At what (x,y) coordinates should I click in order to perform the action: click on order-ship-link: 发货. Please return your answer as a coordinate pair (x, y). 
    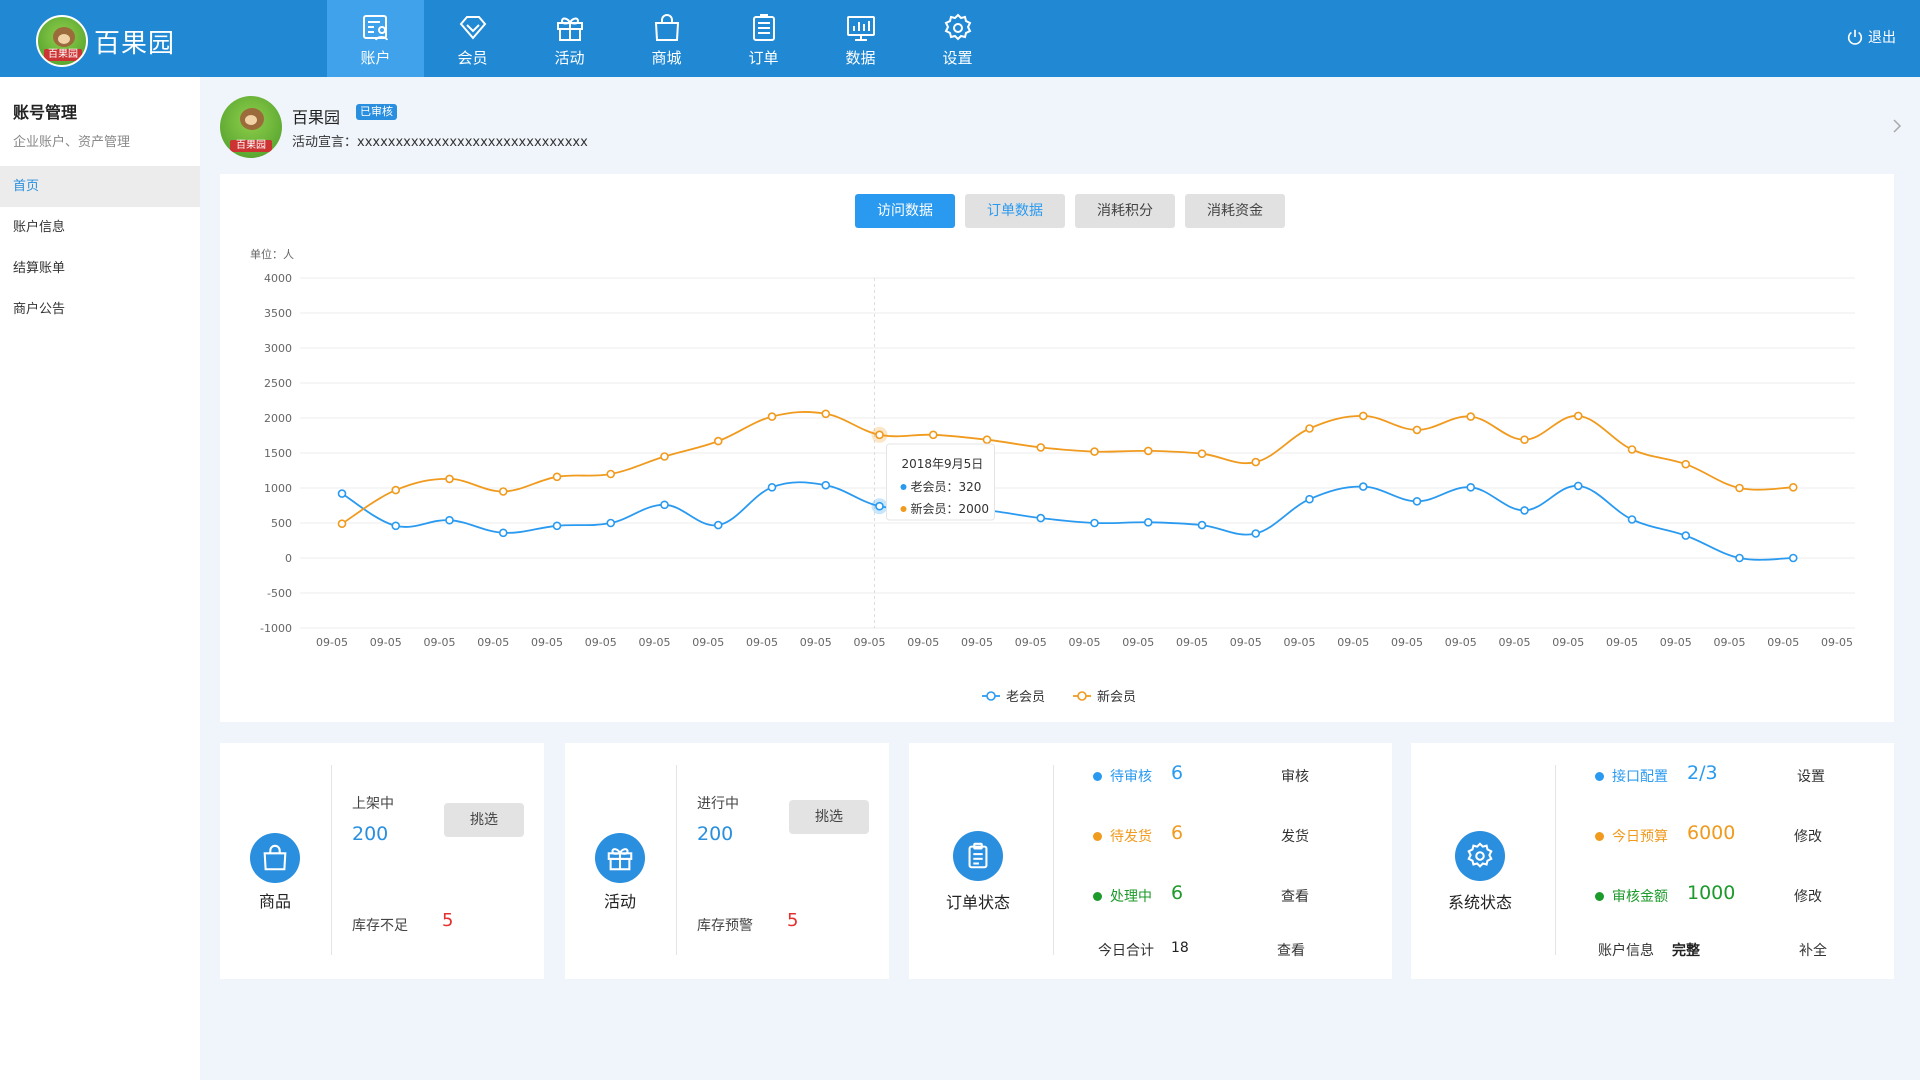
    Looking at the image, I should click on (1295, 836).